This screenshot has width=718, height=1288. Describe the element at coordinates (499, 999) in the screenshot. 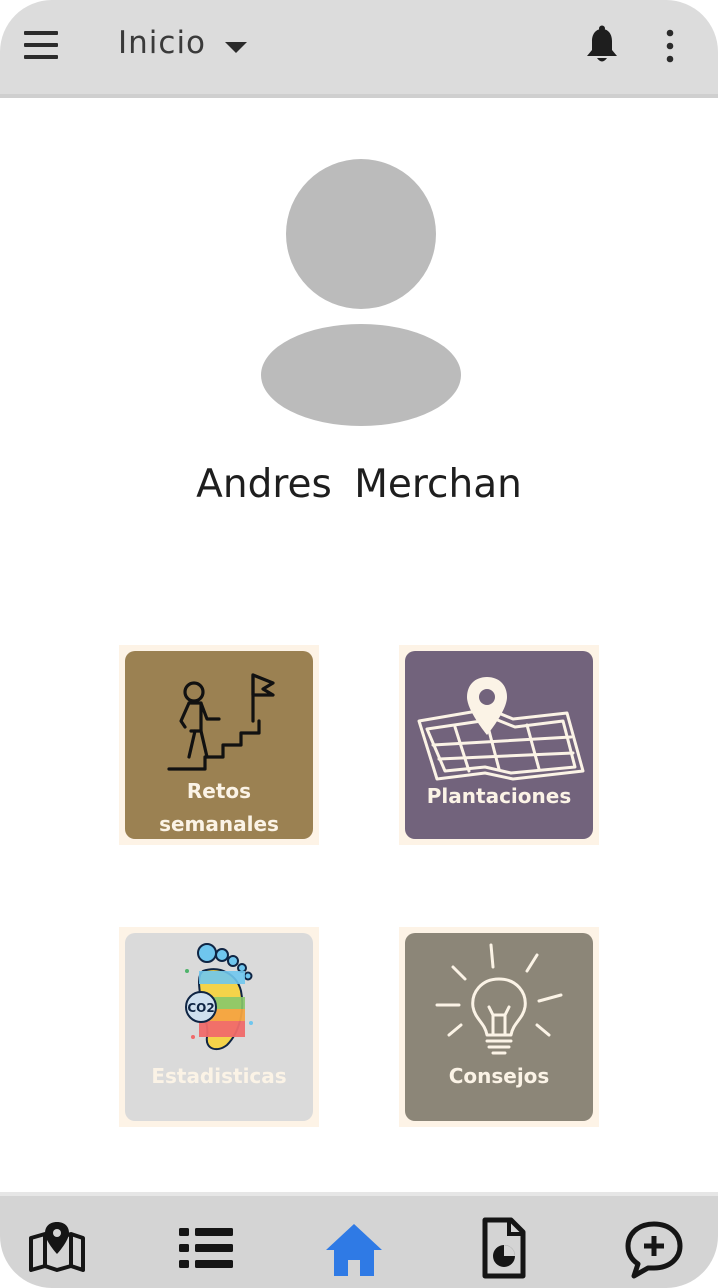

I see `lightbulb-icon` at that location.